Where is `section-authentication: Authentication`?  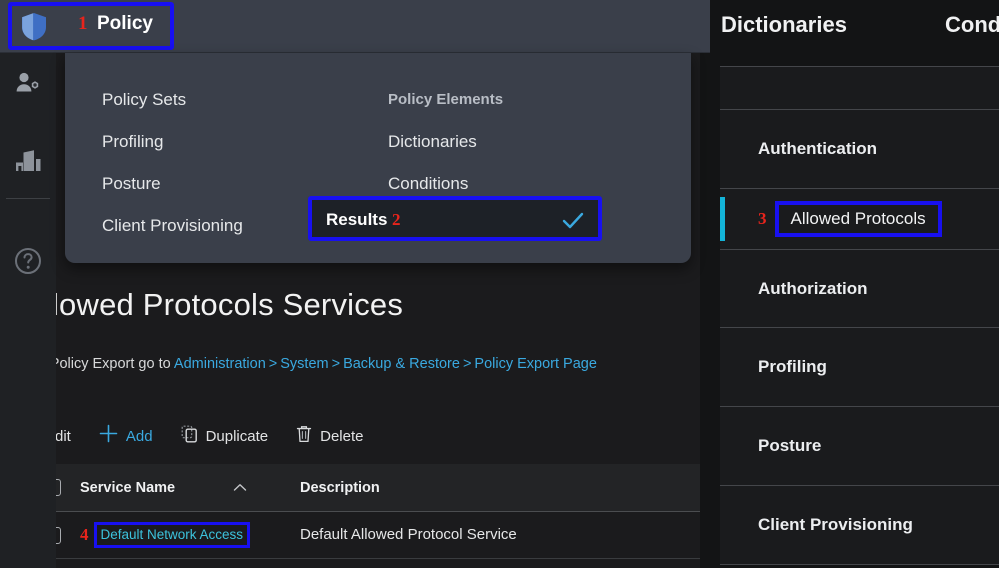
section-authentication: Authentication is located at coordinates (859, 149).